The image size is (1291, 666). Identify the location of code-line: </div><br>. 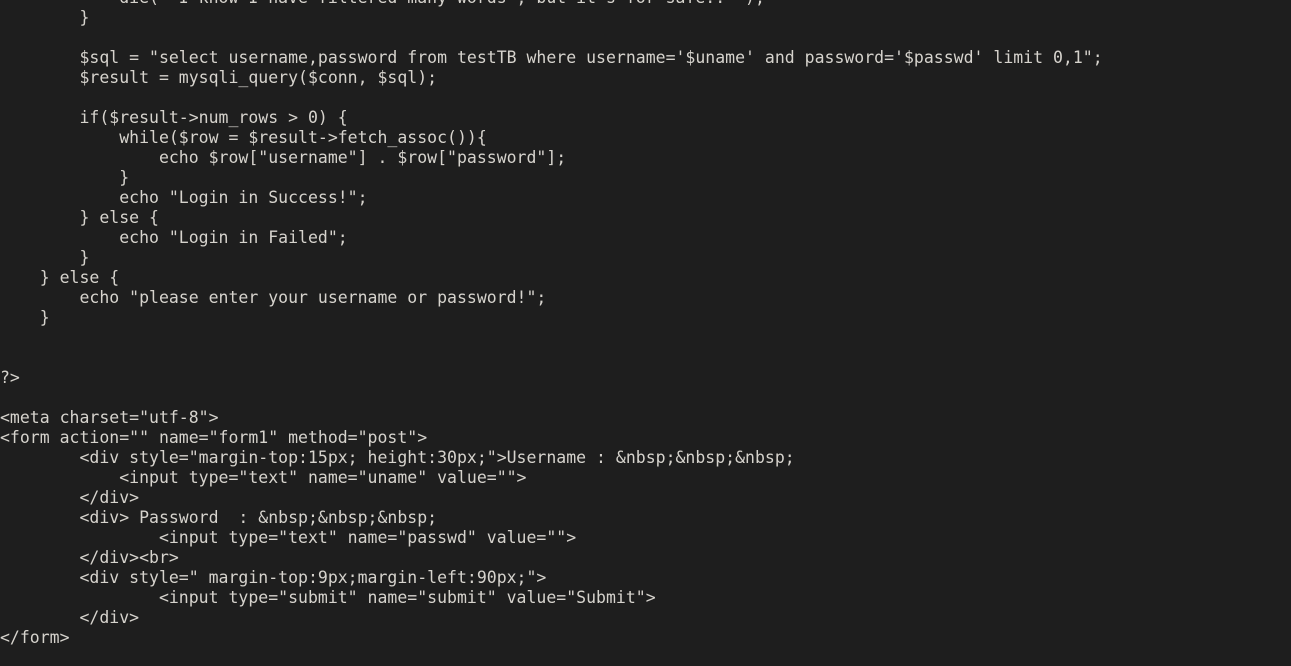
(89, 557).